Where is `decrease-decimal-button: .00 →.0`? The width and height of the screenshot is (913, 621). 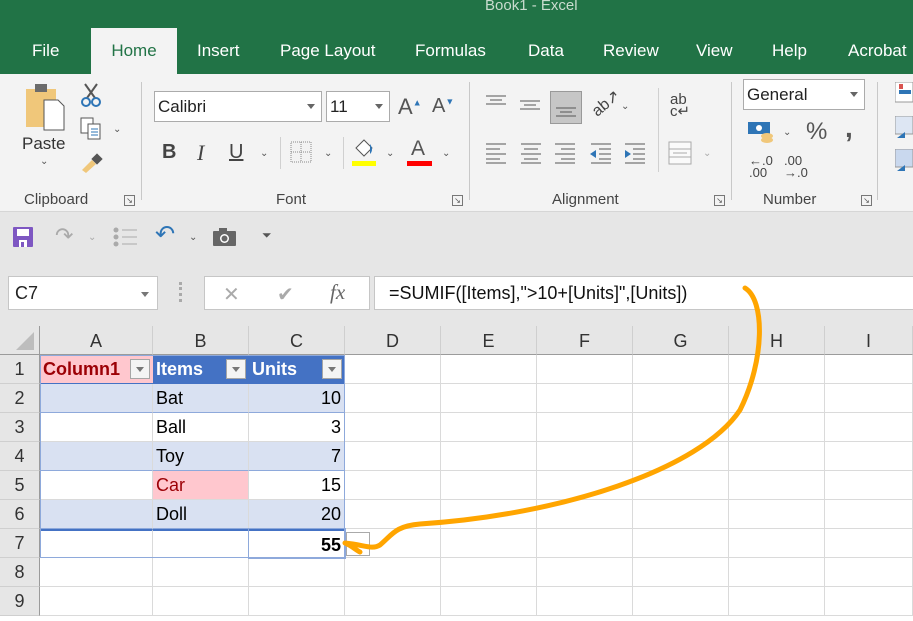
decrease-decimal-button: .00 →.0 is located at coordinates (796, 166).